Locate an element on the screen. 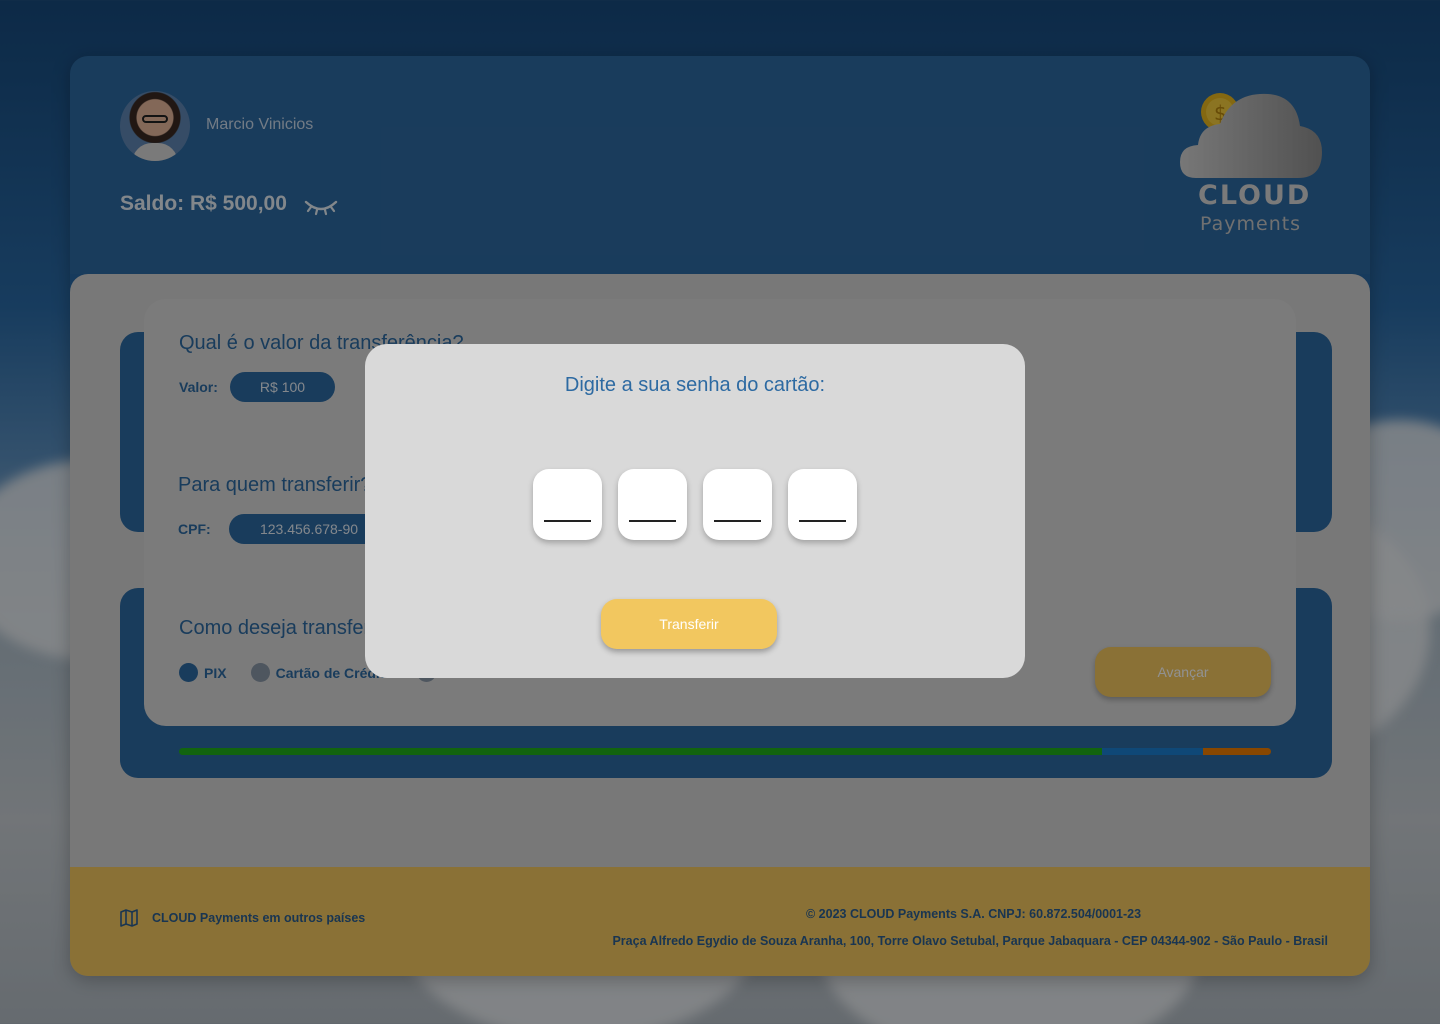 Image resolution: width=1440 pixels, height=1024 pixels. pin-digit-4-input is located at coordinates (822, 505).